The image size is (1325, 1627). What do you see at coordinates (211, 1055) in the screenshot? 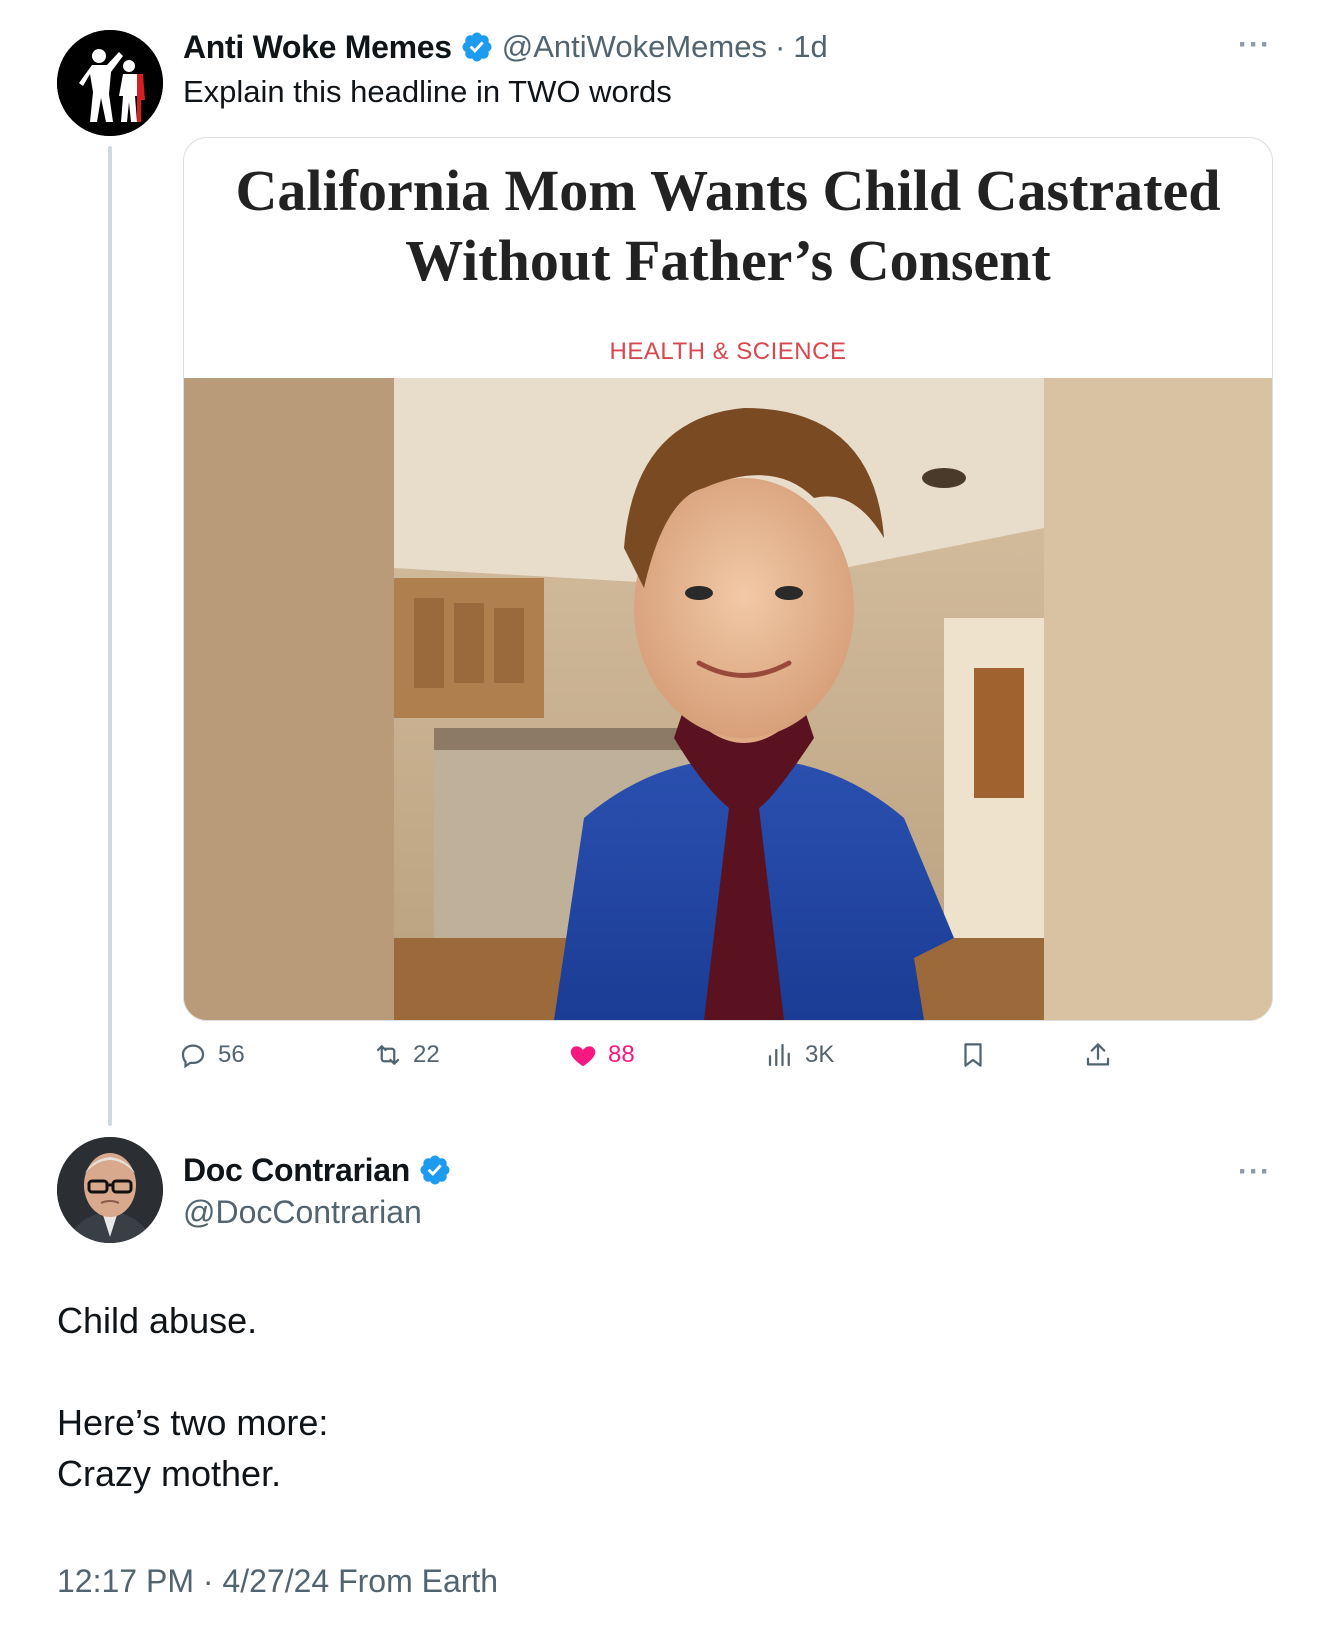
I see `reply-button: 56` at bounding box center [211, 1055].